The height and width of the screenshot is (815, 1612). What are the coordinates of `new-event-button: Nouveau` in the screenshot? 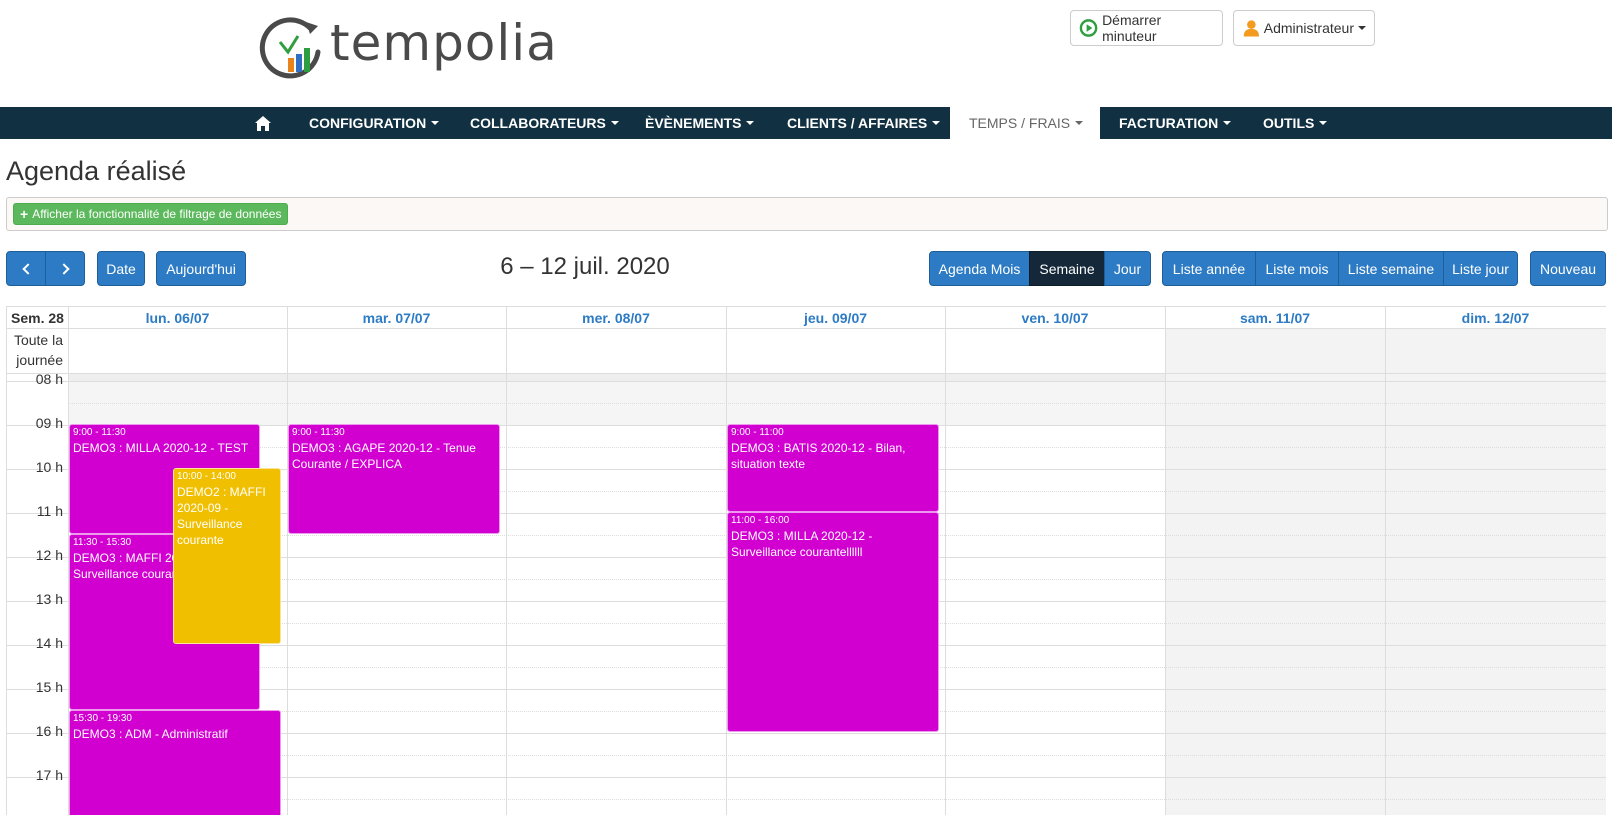 It's located at (1568, 268).